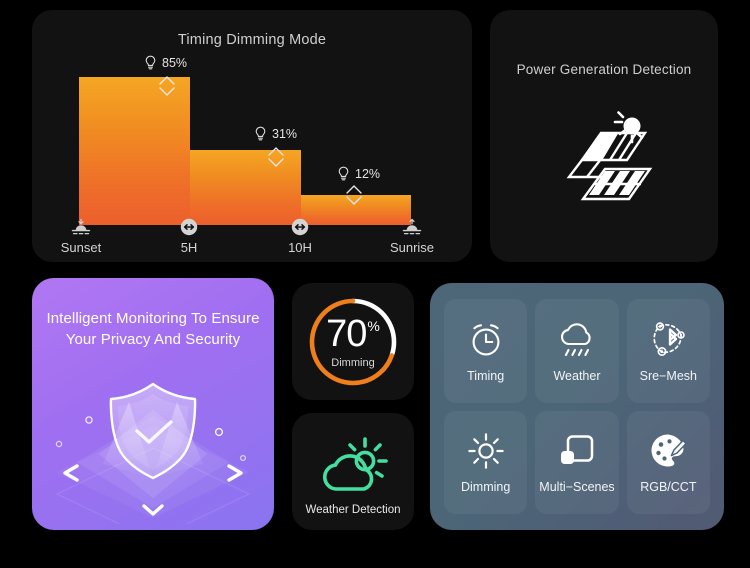 This screenshot has width=750, height=568. I want to click on axis-tick-label: Sunset, so click(81, 247).